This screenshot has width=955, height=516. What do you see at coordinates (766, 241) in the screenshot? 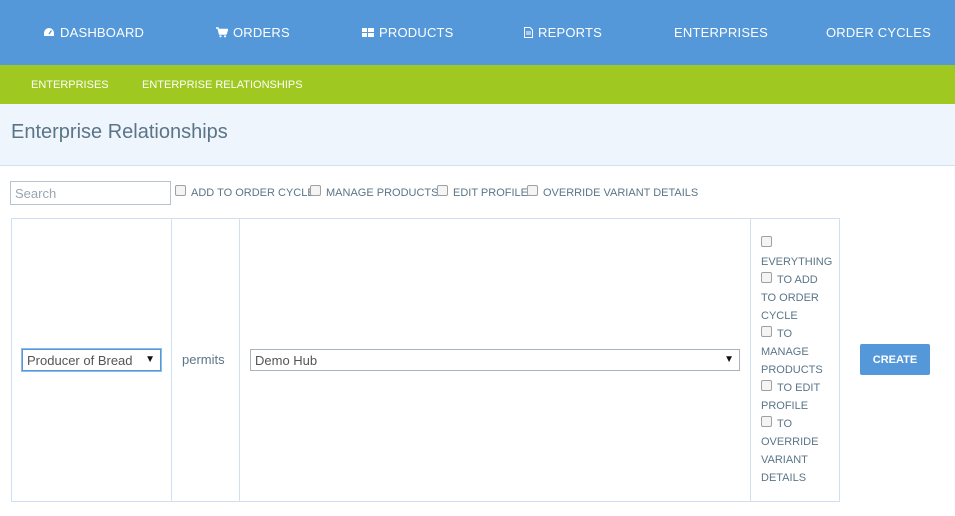
I see `permission-everything-checkbox` at bounding box center [766, 241].